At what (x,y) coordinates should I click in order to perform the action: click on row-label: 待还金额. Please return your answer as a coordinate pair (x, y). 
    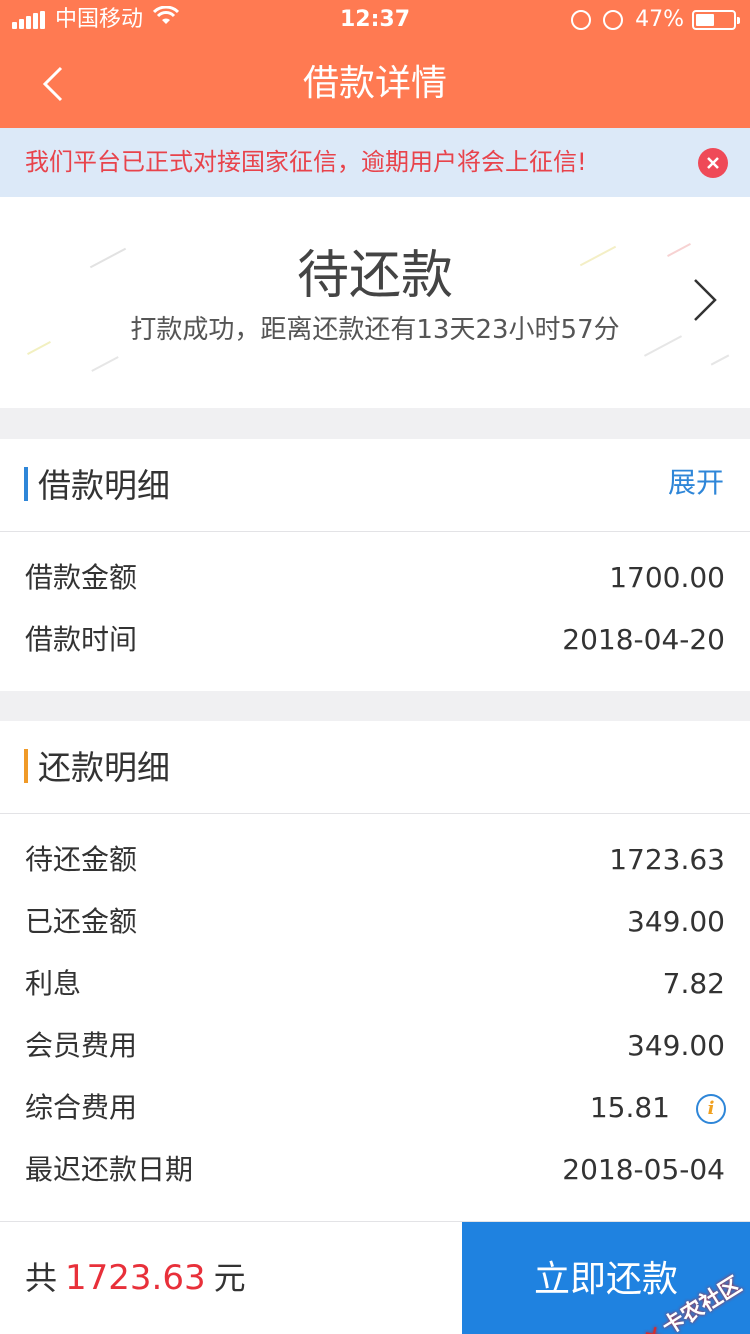
    Looking at the image, I should click on (81, 859).